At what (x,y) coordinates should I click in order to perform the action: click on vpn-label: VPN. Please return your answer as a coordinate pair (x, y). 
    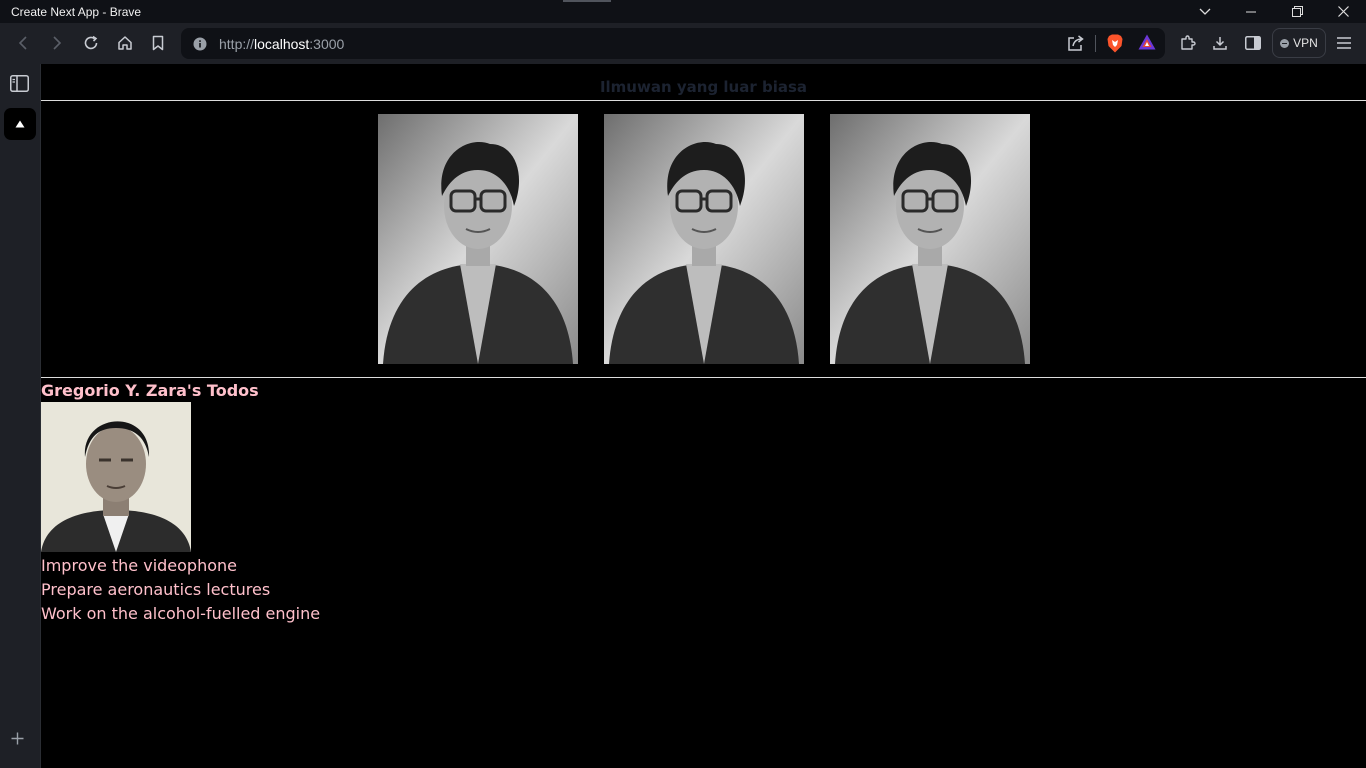
    Looking at the image, I should click on (1305, 43).